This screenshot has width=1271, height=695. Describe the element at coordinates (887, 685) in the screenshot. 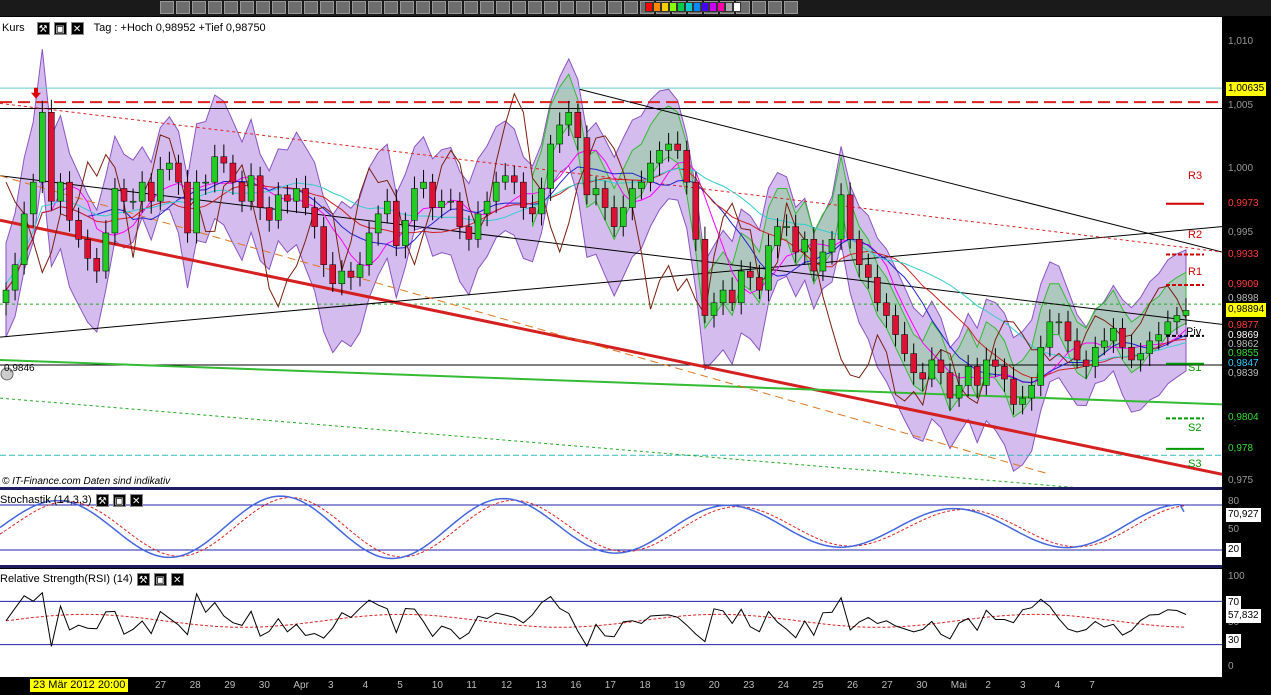

I see `date-tick: 27` at that location.